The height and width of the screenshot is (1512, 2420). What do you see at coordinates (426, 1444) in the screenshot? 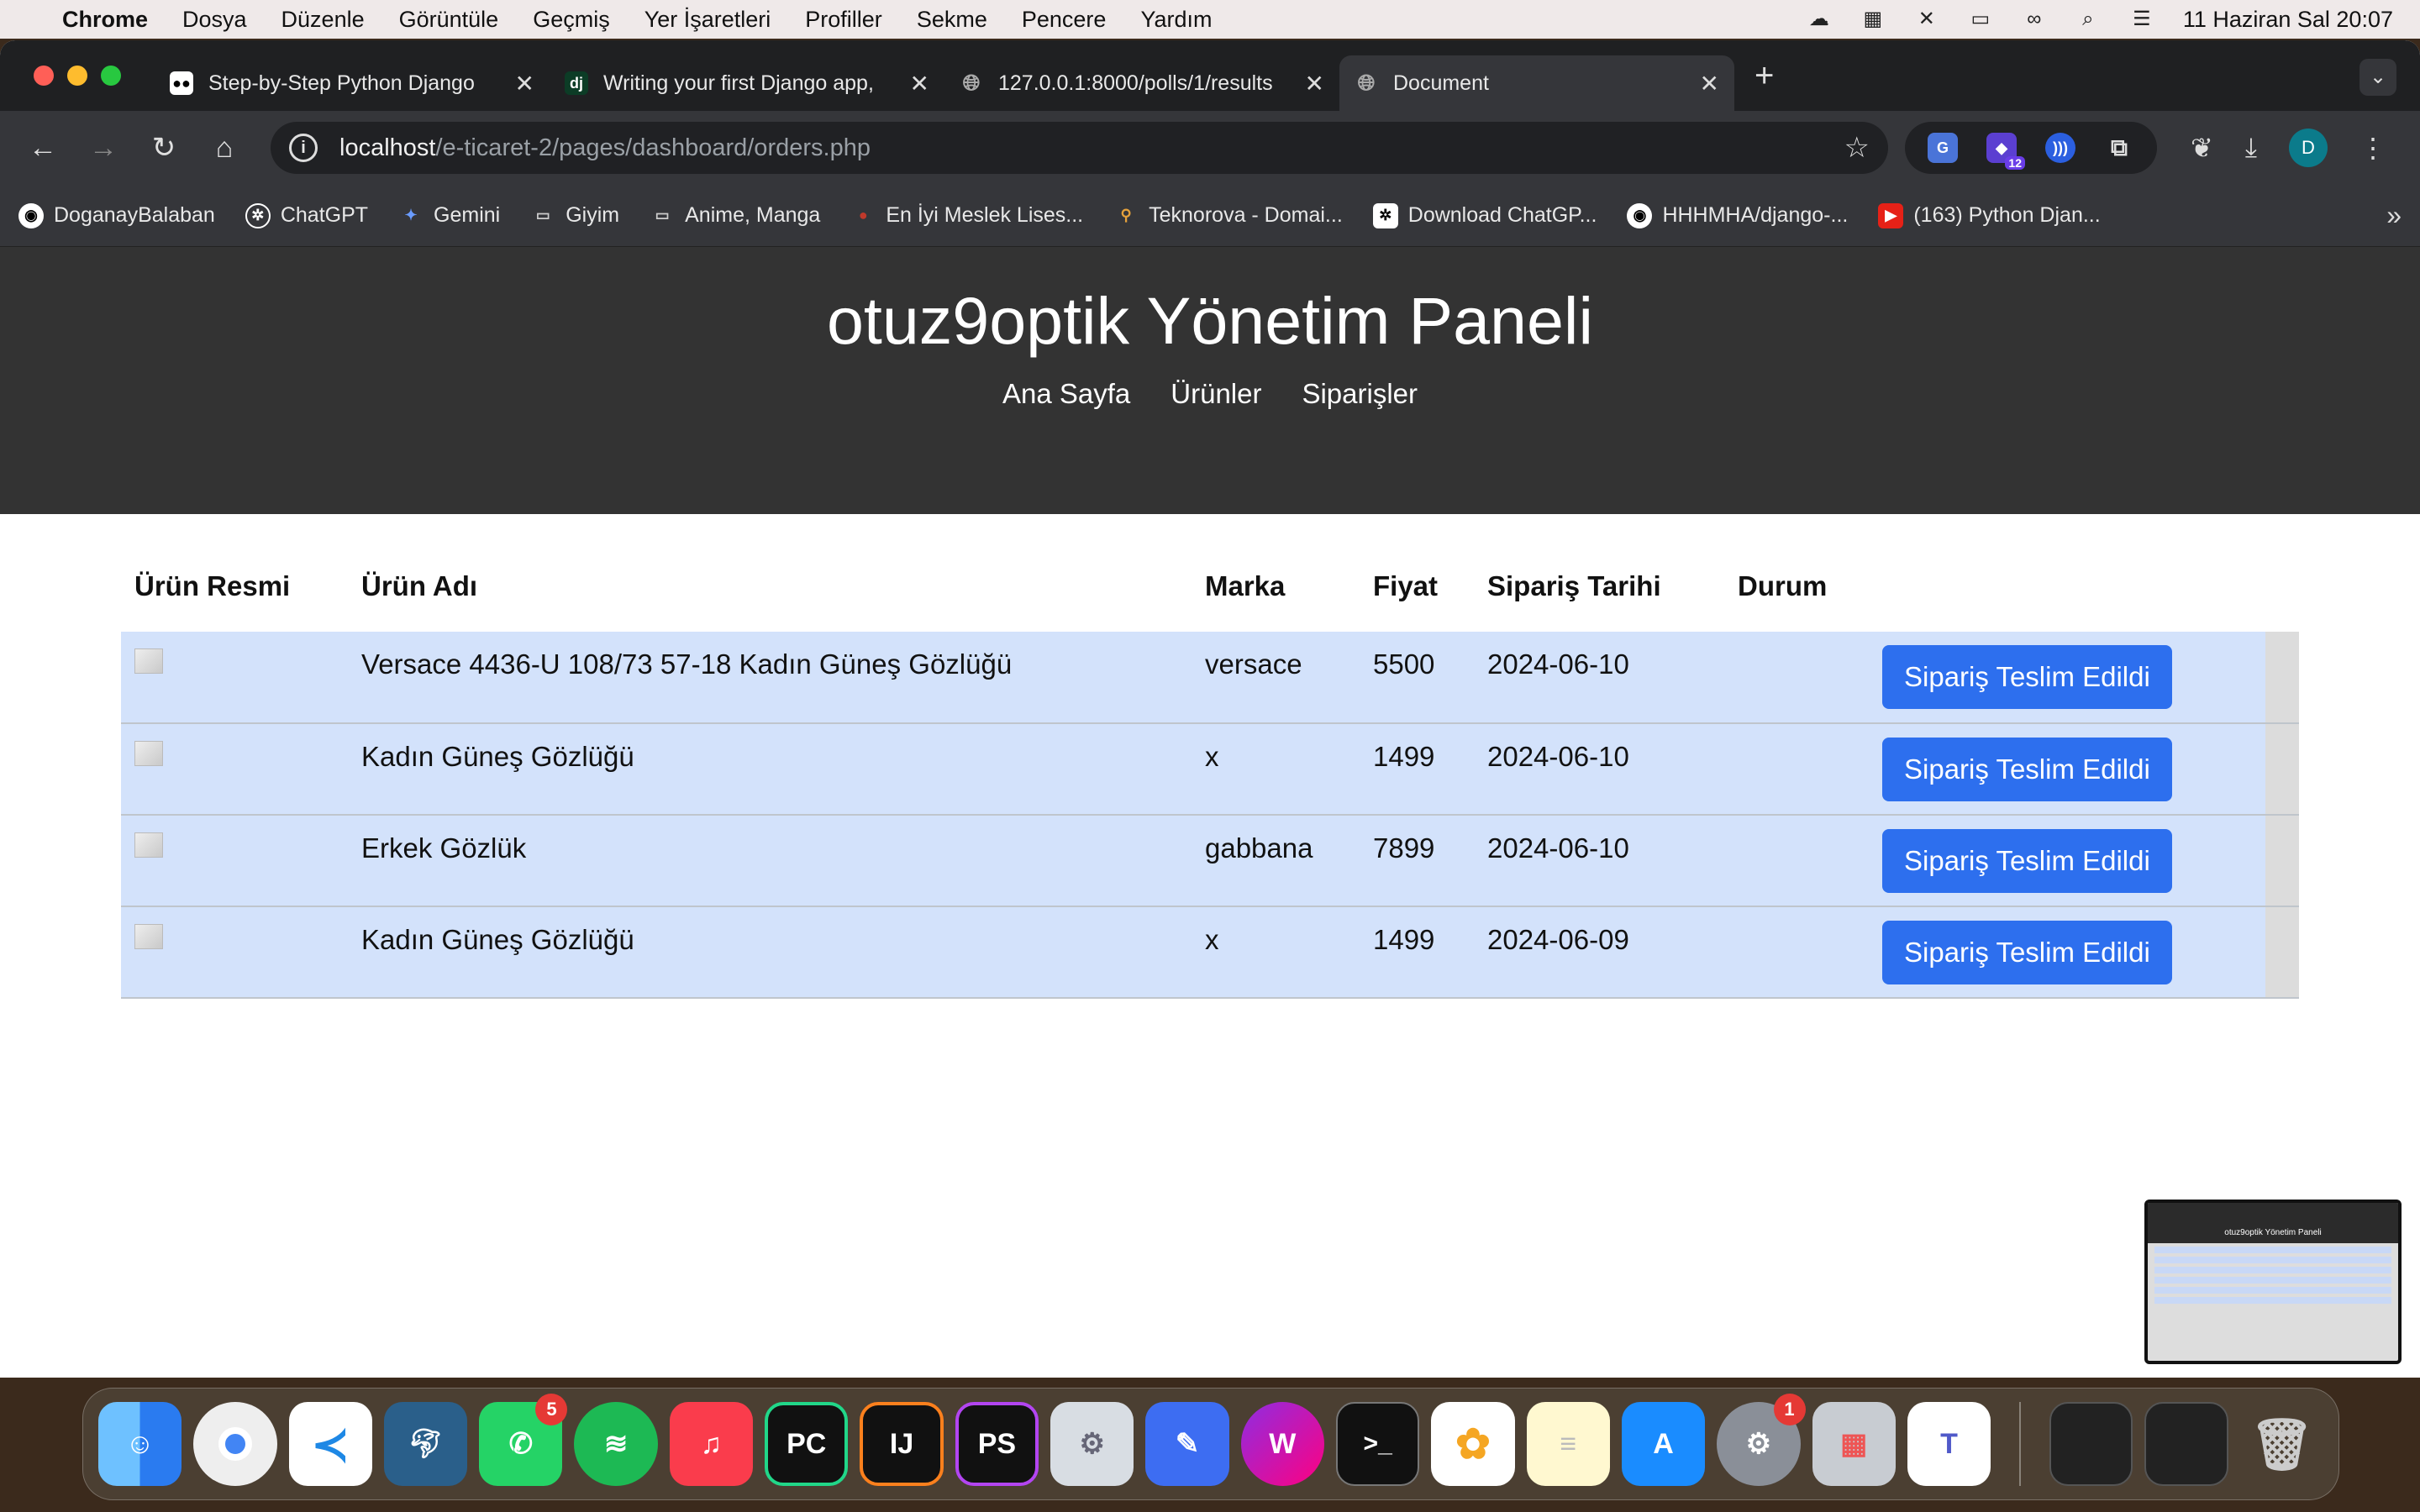
I see `mysql-workbench-icon: 🐬︎` at bounding box center [426, 1444].